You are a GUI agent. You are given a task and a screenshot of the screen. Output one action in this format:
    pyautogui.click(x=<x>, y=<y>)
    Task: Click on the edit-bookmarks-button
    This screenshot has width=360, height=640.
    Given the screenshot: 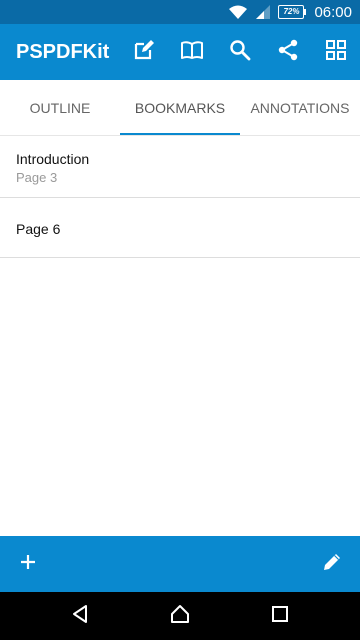 What is the action you would take?
    pyautogui.click(x=332, y=564)
    